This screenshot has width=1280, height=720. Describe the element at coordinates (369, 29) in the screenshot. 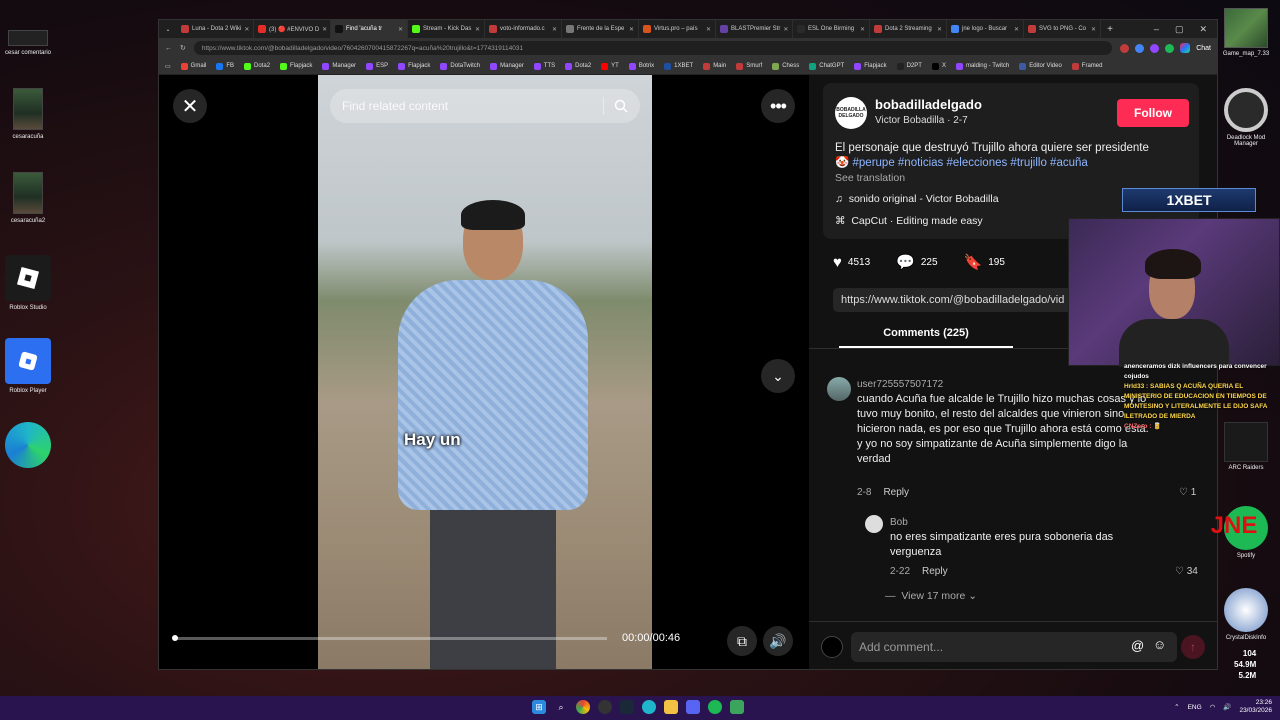

I see `browser-tab: Find 'acuña tr ✕` at that location.